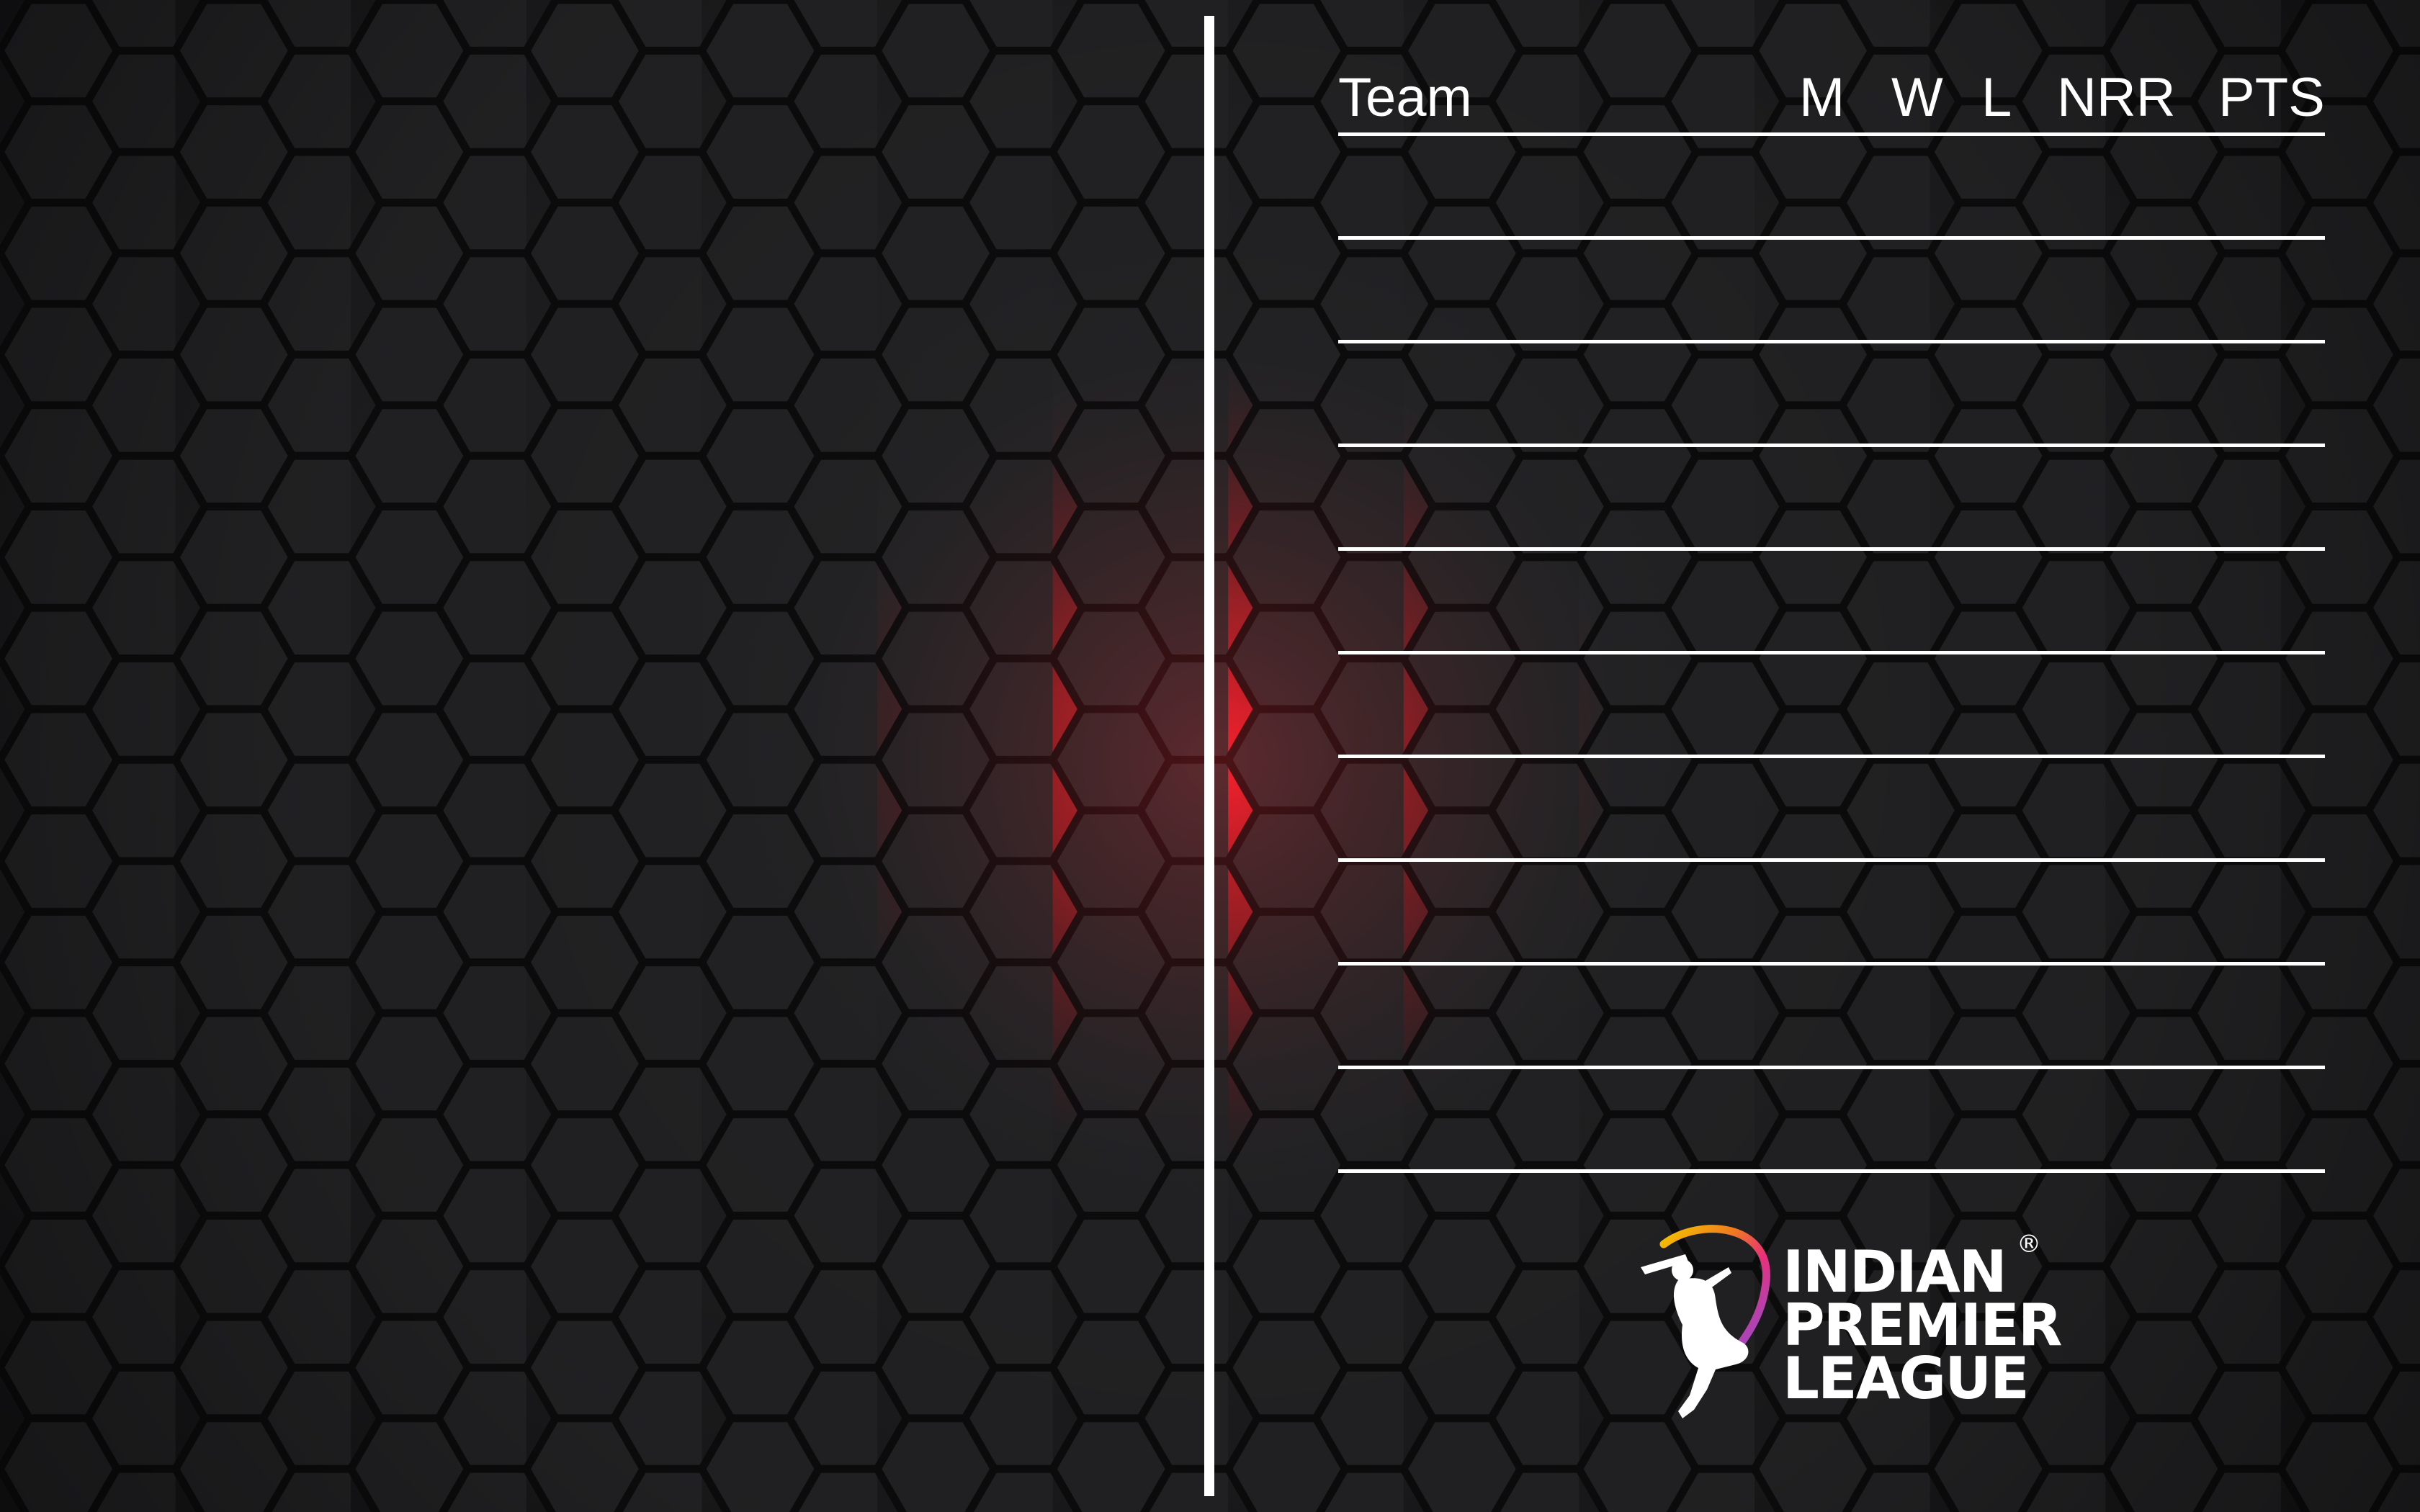 This screenshot has width=2420, height=1512. Describe the element at coordinates (1996, 97) in the screenshot. I see `header-losses: L` at that location.